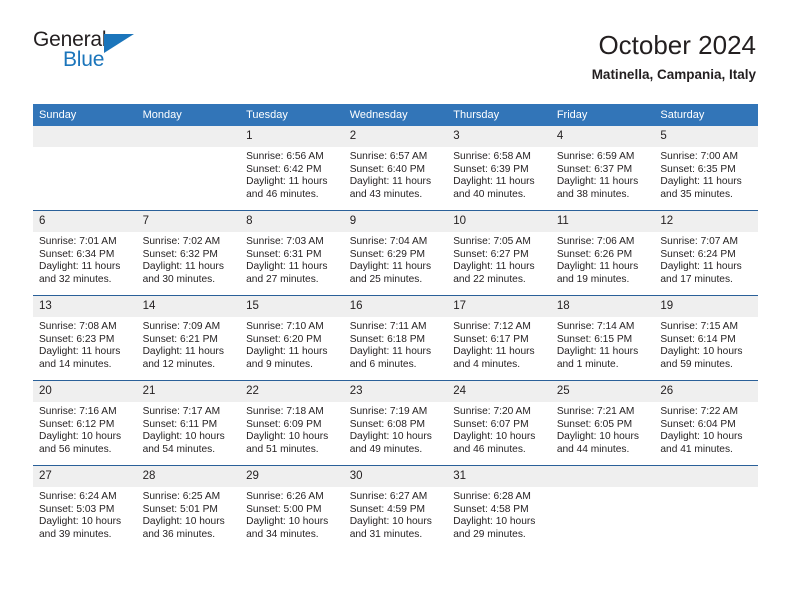  I want to click on sunset-text: Sunset: 6:14 PM, so click(698, 339).